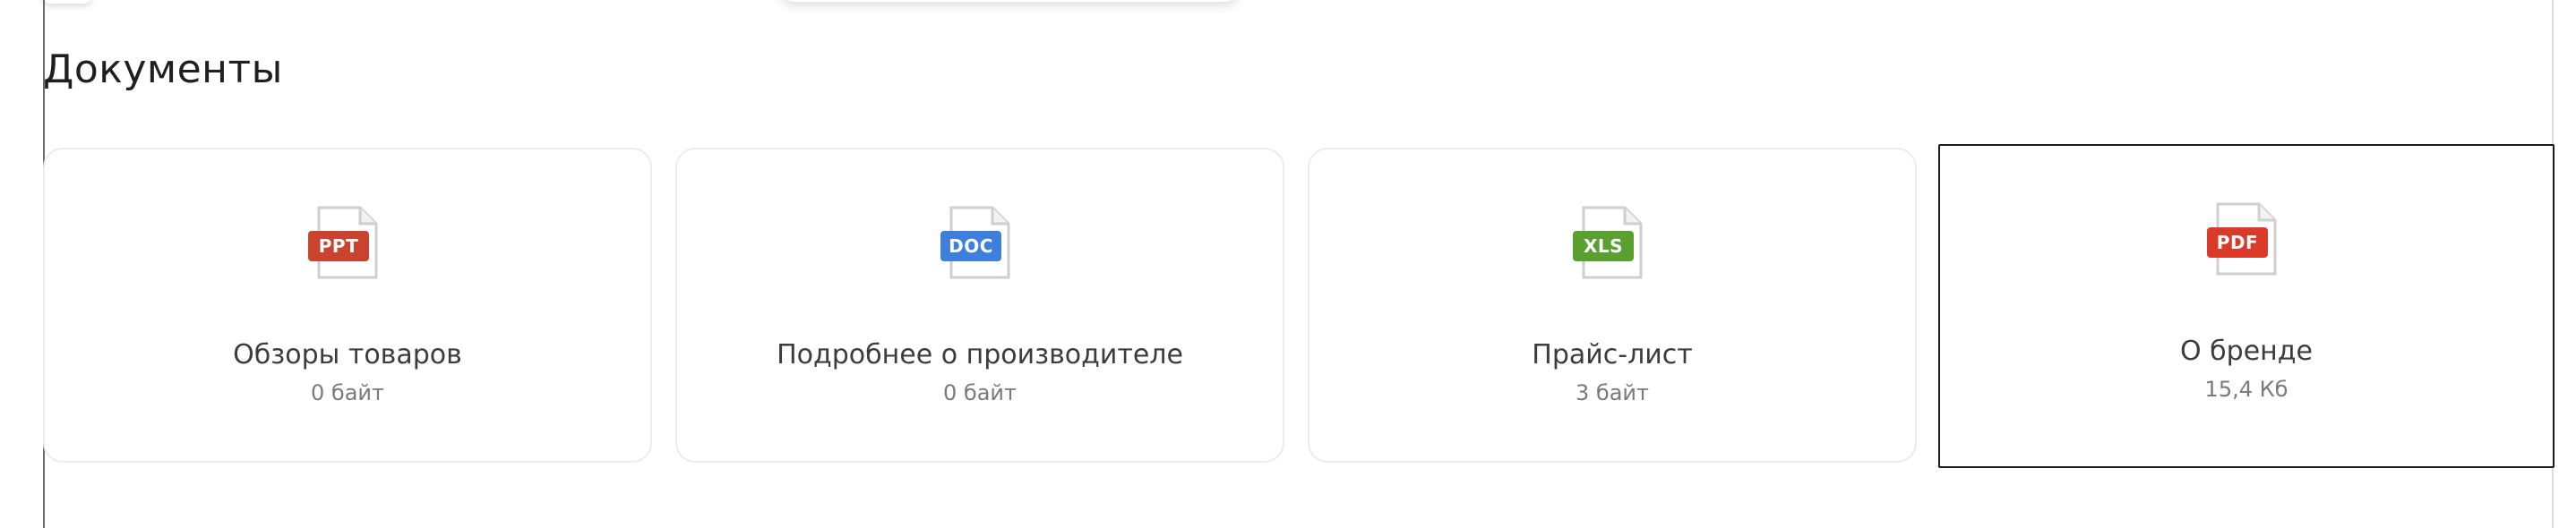  I want to click on file-type-badge: XLS, so click(1603, 246).